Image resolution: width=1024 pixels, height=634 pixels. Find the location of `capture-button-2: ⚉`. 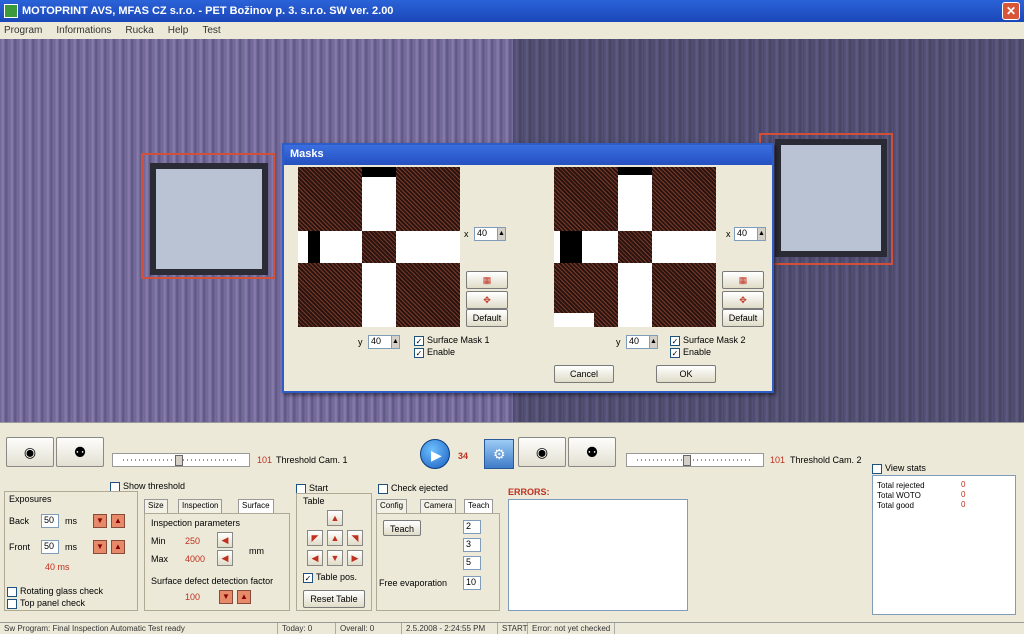

capture-button-2: ⚉ is located at coordinates (592, 452).